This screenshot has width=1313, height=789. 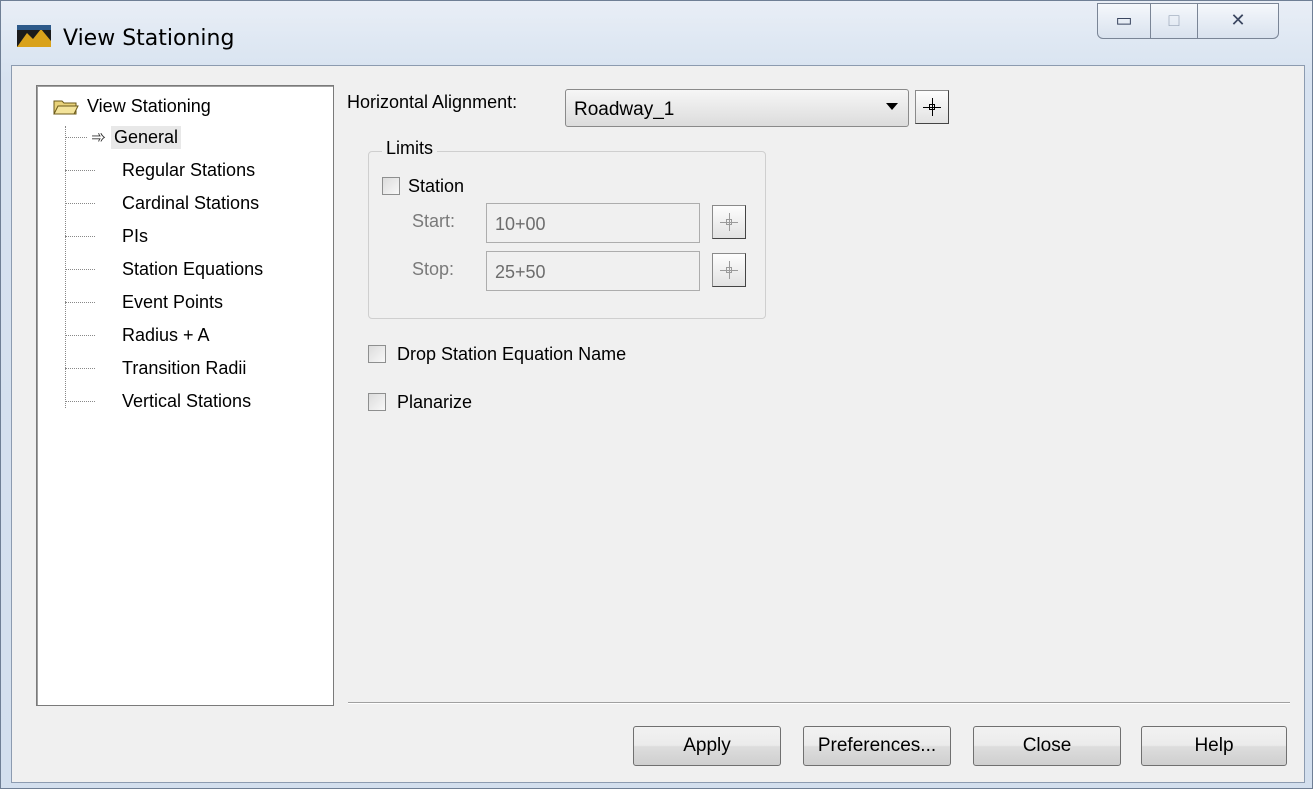 I want to click on stop-station-value: 25+50, so click(x=520, y=272).